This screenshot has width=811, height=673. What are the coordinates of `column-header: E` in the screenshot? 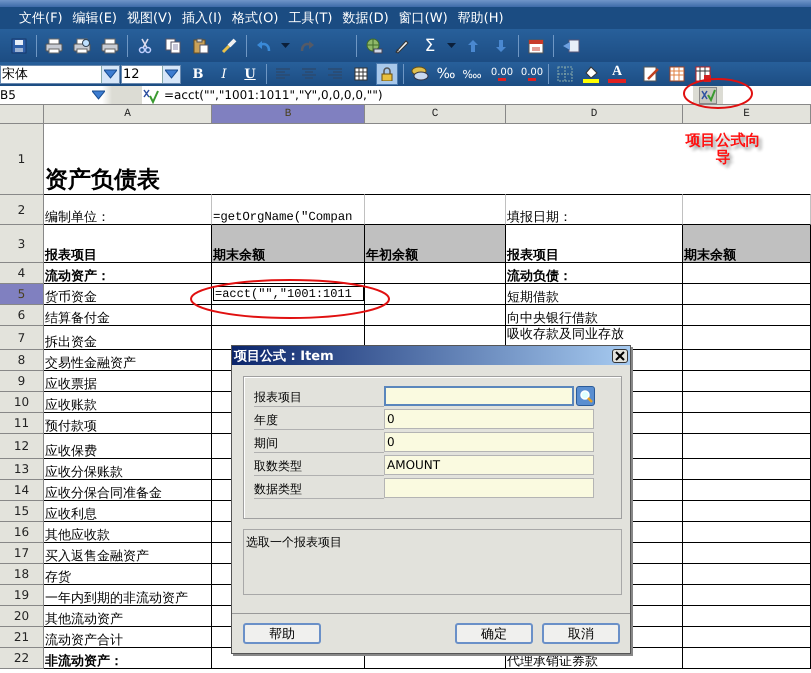 It's located at (747, 114).